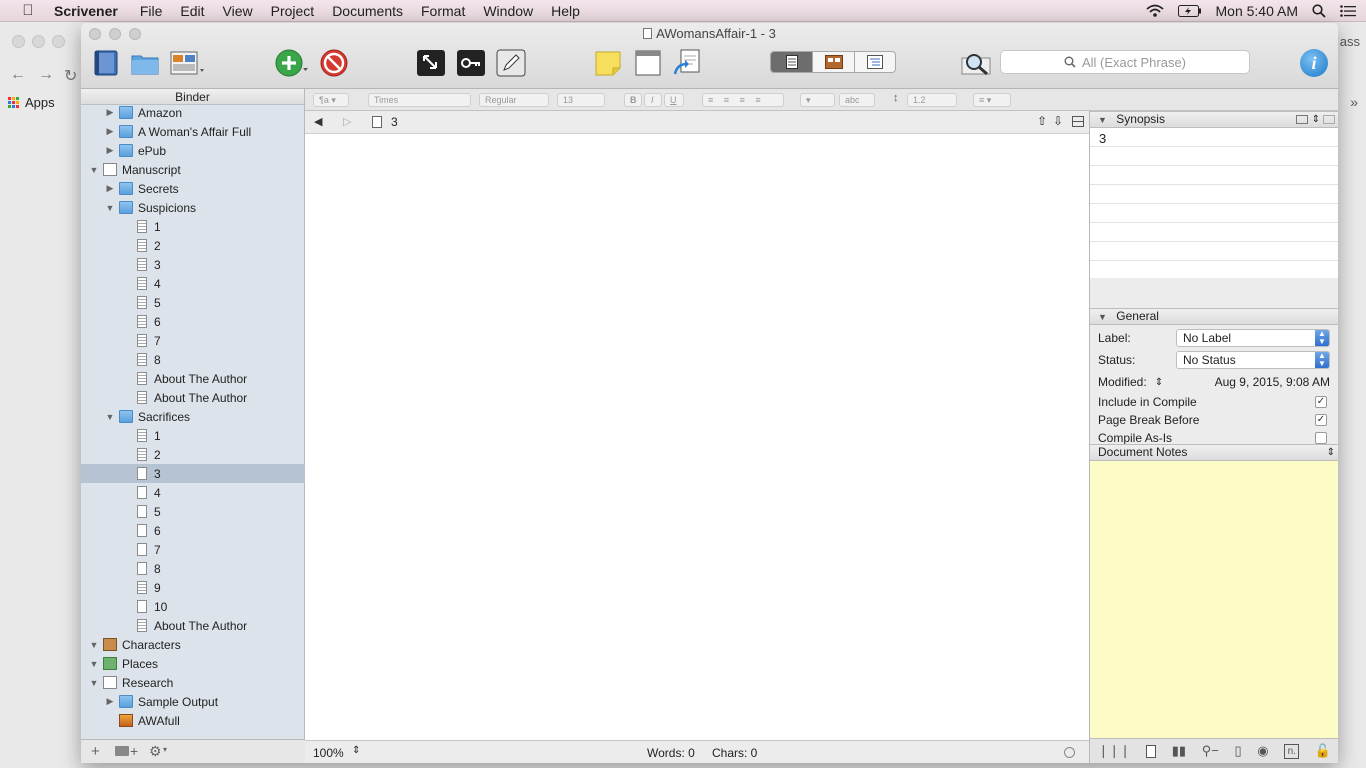  What do you see at coordinates (18, 75) in the screenshot?
I see `back-arrow-icon: ←` at bounding box center [18, 75].